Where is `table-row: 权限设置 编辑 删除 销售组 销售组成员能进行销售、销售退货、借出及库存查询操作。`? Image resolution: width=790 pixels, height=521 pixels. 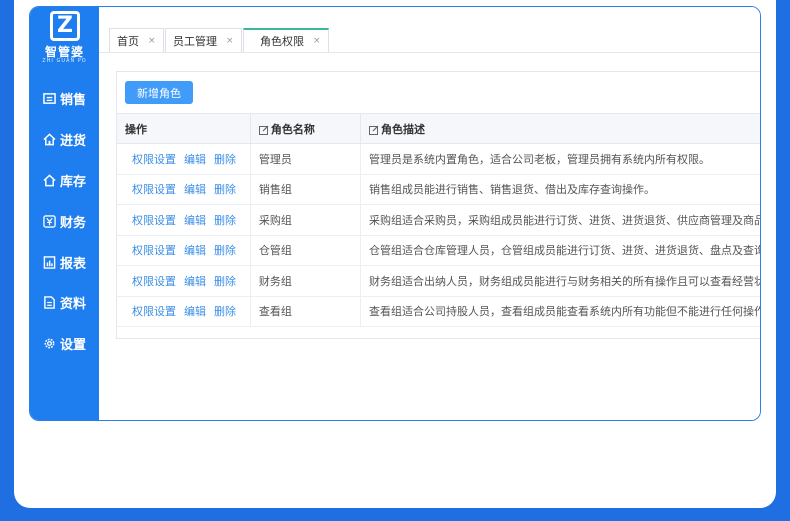 table-row: 权限设置 编辑 删除 销售组 销售组成员能进行销售、销售退货、借出及库存查询操作。 is located at coordinates (438, 189).